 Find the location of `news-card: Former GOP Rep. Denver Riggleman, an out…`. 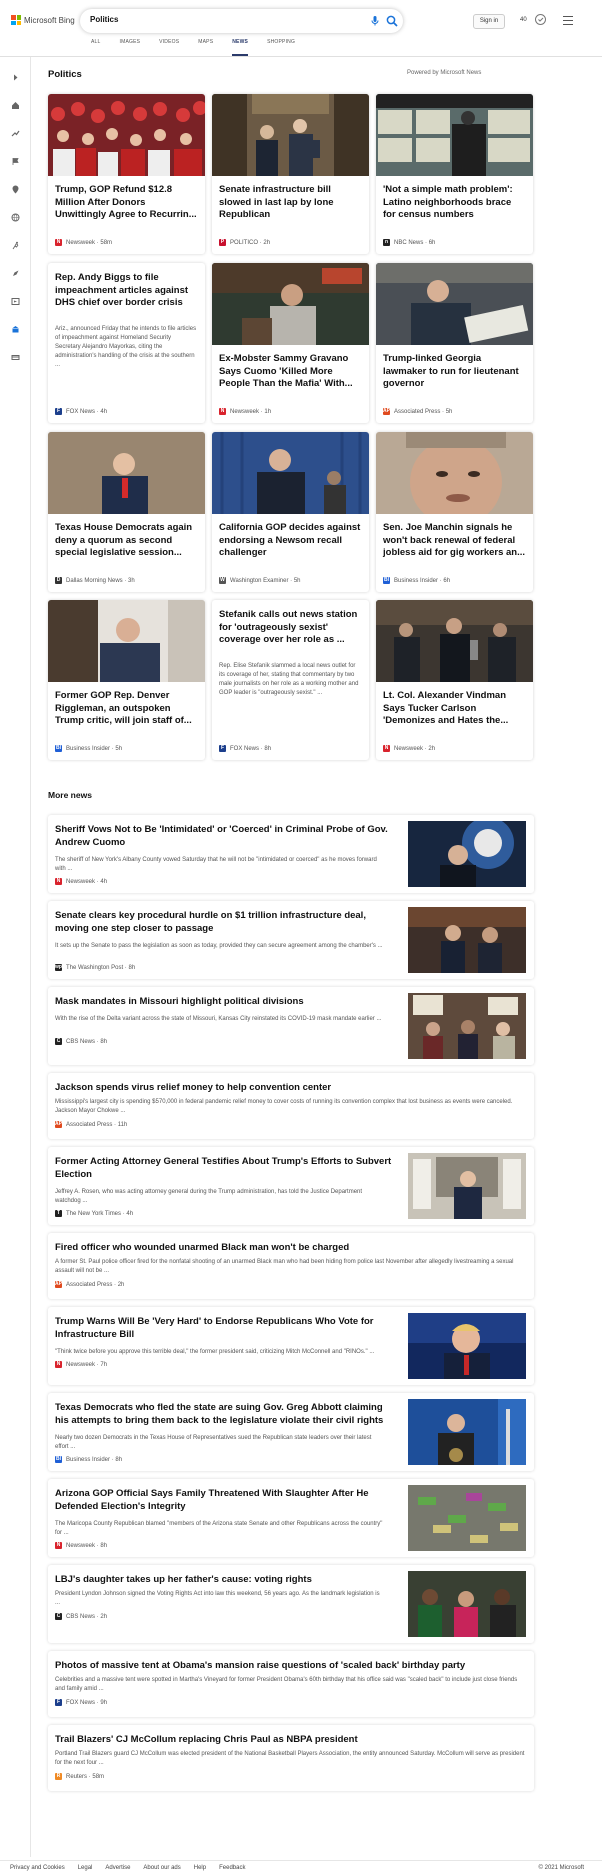

news-card: Former GOP Rep. Denver Riggleman, an out… is located at coordinates (126, 680).